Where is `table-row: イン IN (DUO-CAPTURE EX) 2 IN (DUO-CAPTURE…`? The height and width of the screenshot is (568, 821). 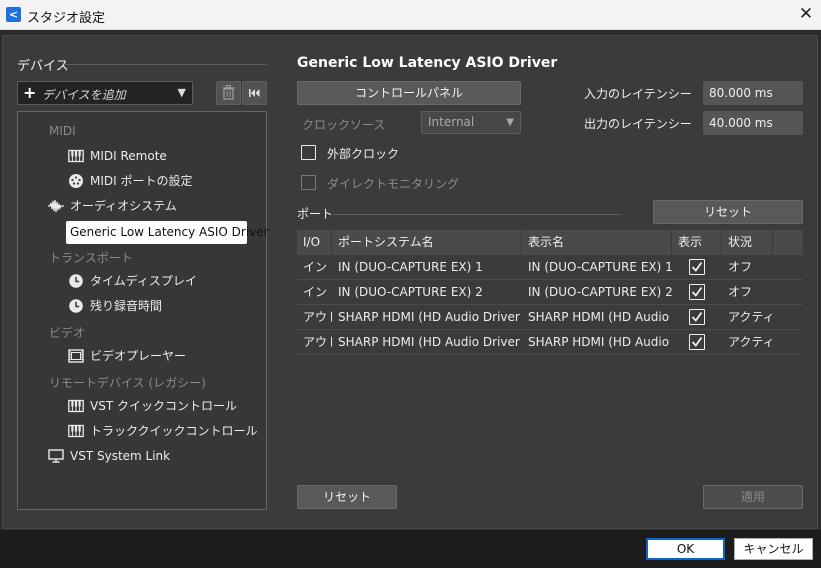
table-row: イン IN (DUO-CAPTURE EX) 2 IN (DUO-CAPTURE… is located at coordinates (550, 292).